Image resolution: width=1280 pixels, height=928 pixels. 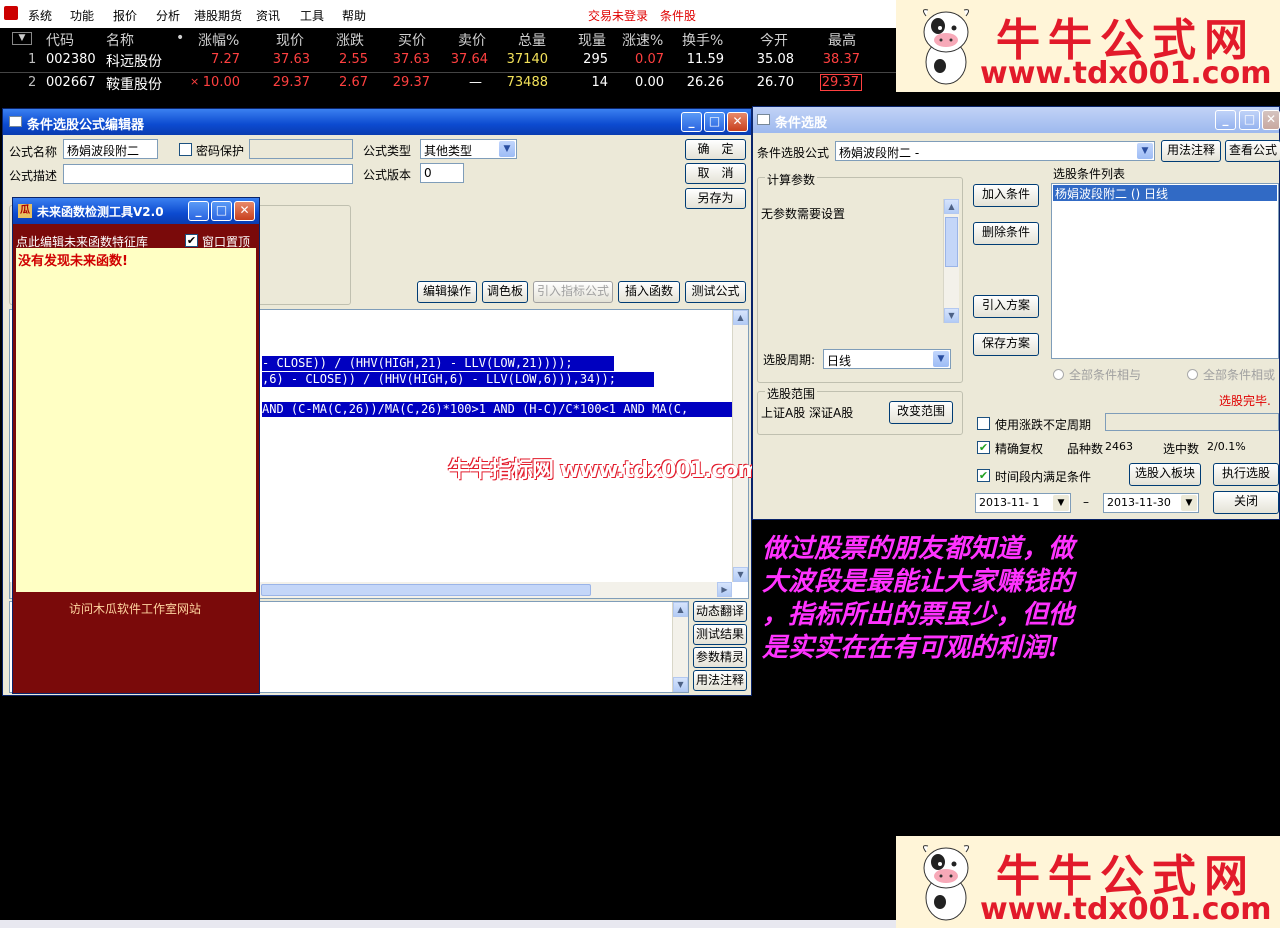 I want to click on menu-info: 资讯, so click(x=268, y=15).